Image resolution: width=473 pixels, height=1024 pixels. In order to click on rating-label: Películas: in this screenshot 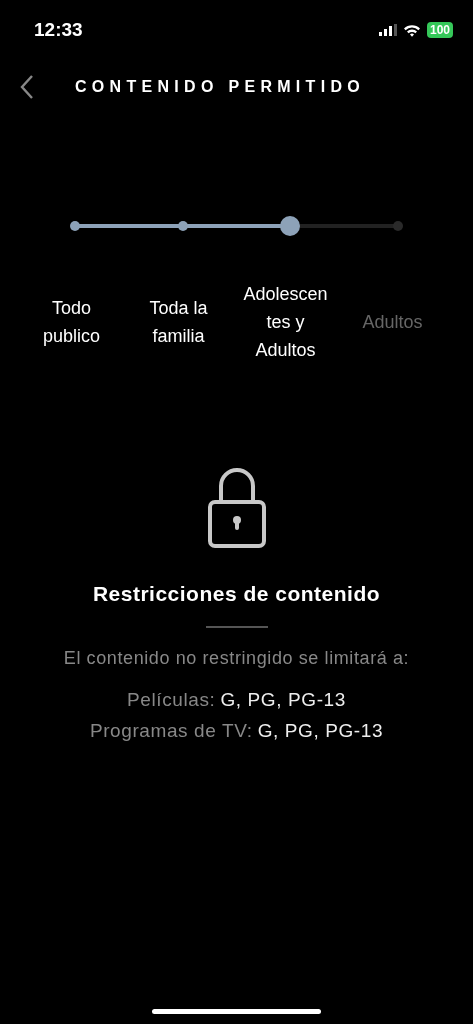, I will do `click(171, 700)`.